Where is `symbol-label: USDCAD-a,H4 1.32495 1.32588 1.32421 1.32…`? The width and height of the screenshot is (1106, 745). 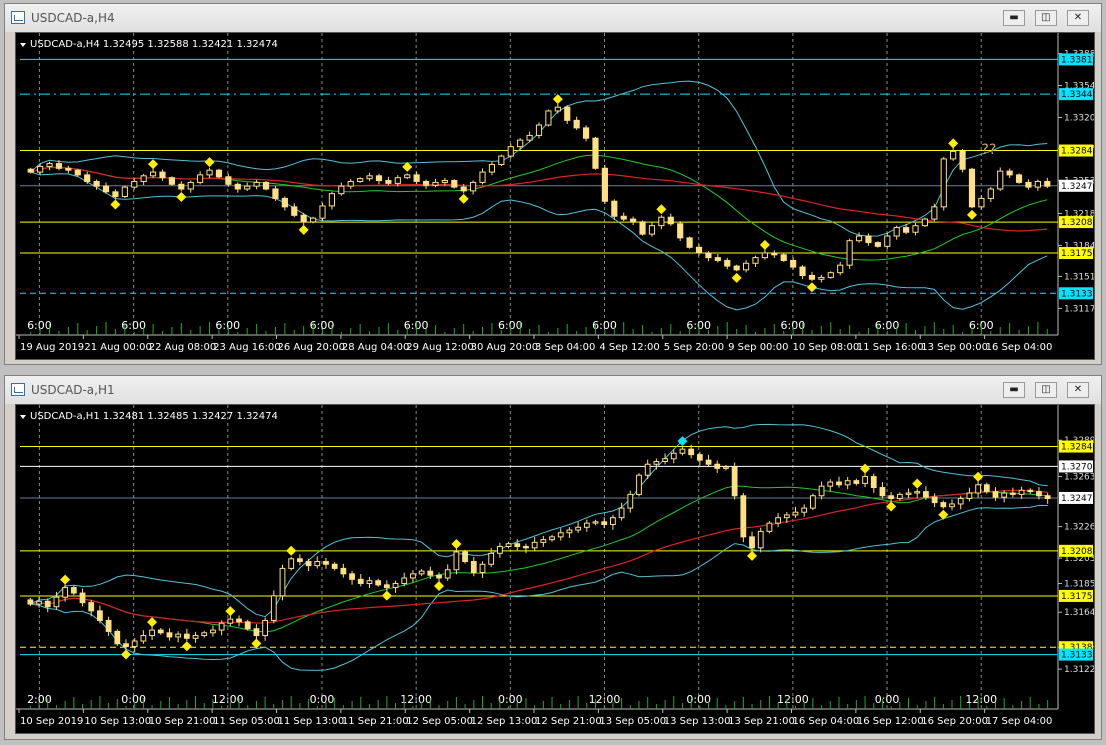
symbol-label: USDCAD-a,H4 1.32495 1.32588 1.32421 1.32… is located at coordinates (154, 44).